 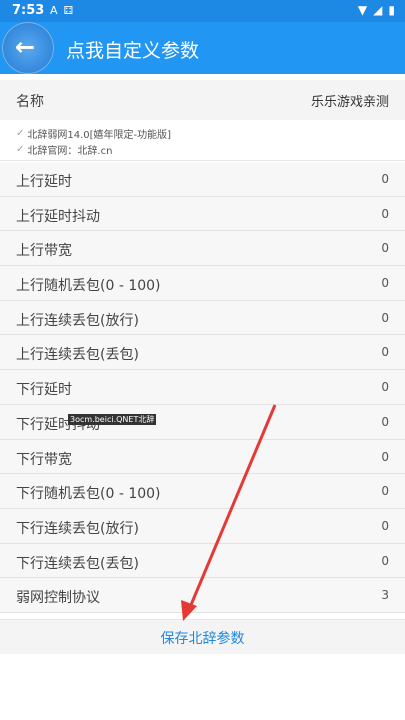 I want to click on param-row: 上行延时抖动 0, so click(x=202, y=214).